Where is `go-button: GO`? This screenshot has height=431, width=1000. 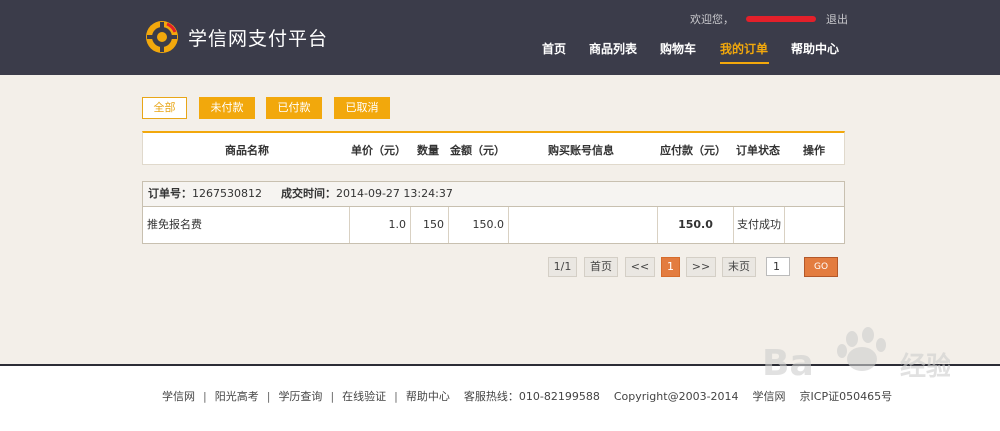
go-button: GO is located at coordinates (821, 267).